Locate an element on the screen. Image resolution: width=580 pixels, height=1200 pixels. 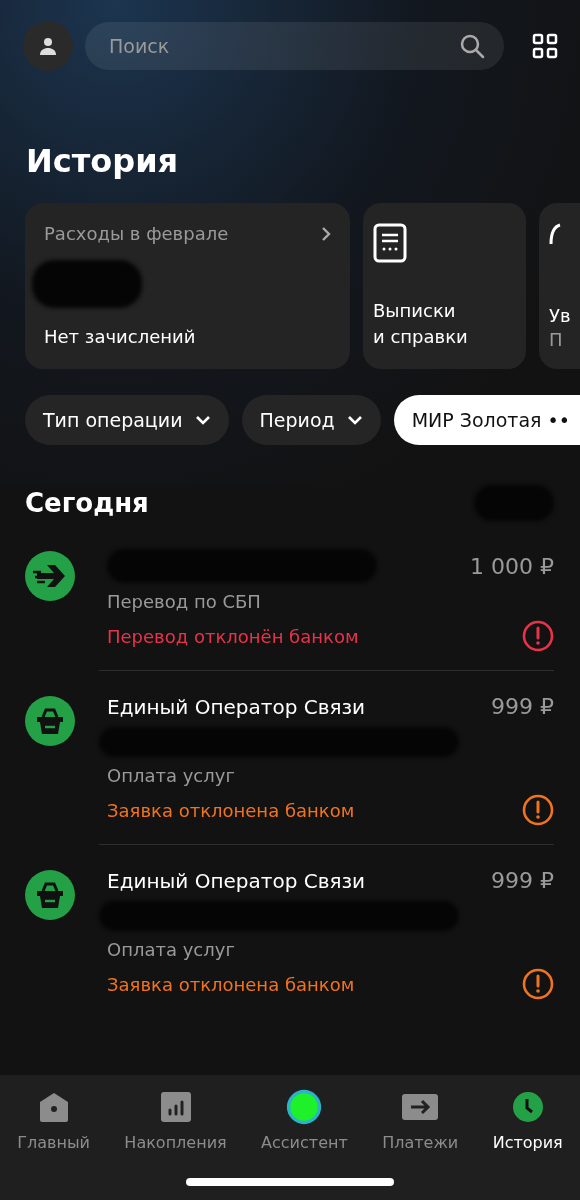
nav-tab: Накопления is located at coordinates (175, 1120).